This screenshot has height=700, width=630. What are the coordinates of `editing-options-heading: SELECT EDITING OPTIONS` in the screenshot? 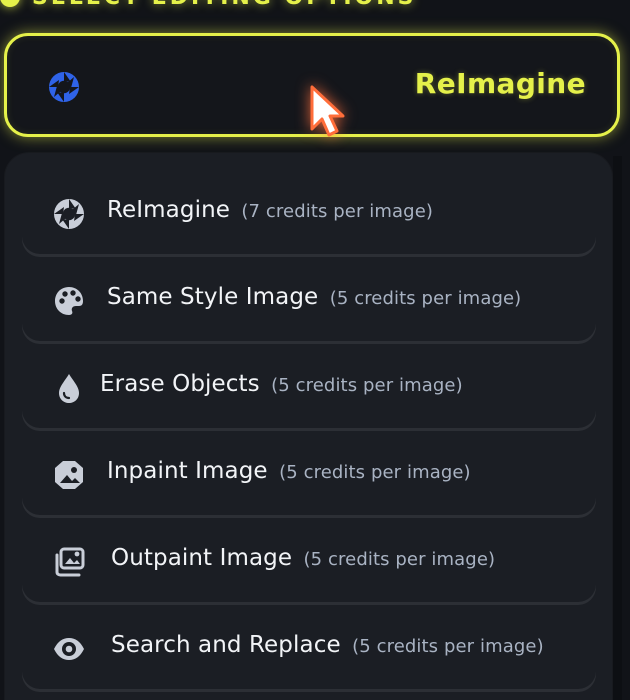 It's located at (208, 5).